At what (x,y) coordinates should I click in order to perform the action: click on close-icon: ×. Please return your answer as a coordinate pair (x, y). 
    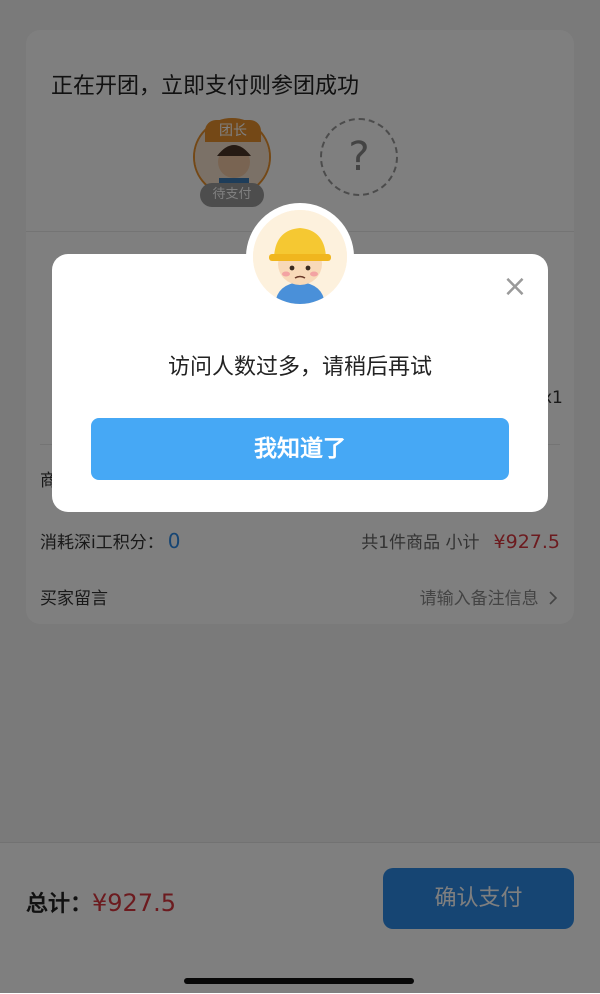
    Looking at the image, I should click on (515, 287).